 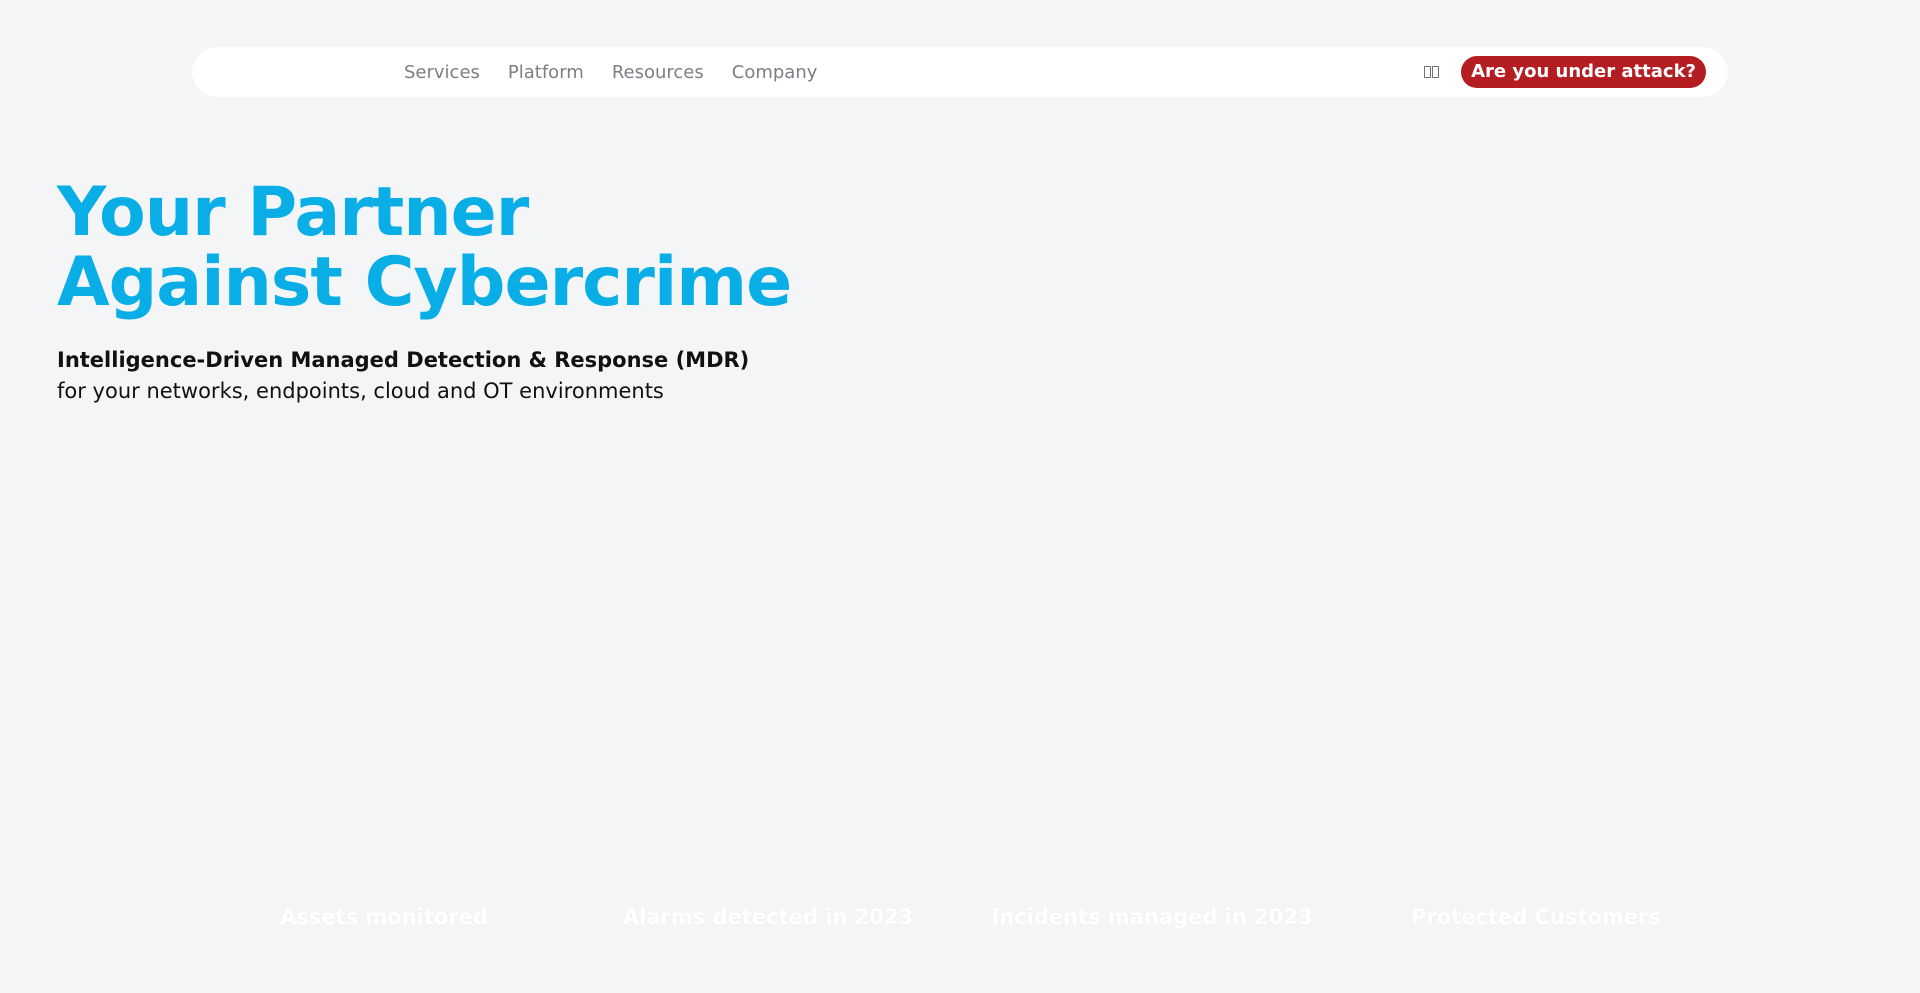 I want to click on stat-label-assets: Assets monitored, so click(x=384, y=917).